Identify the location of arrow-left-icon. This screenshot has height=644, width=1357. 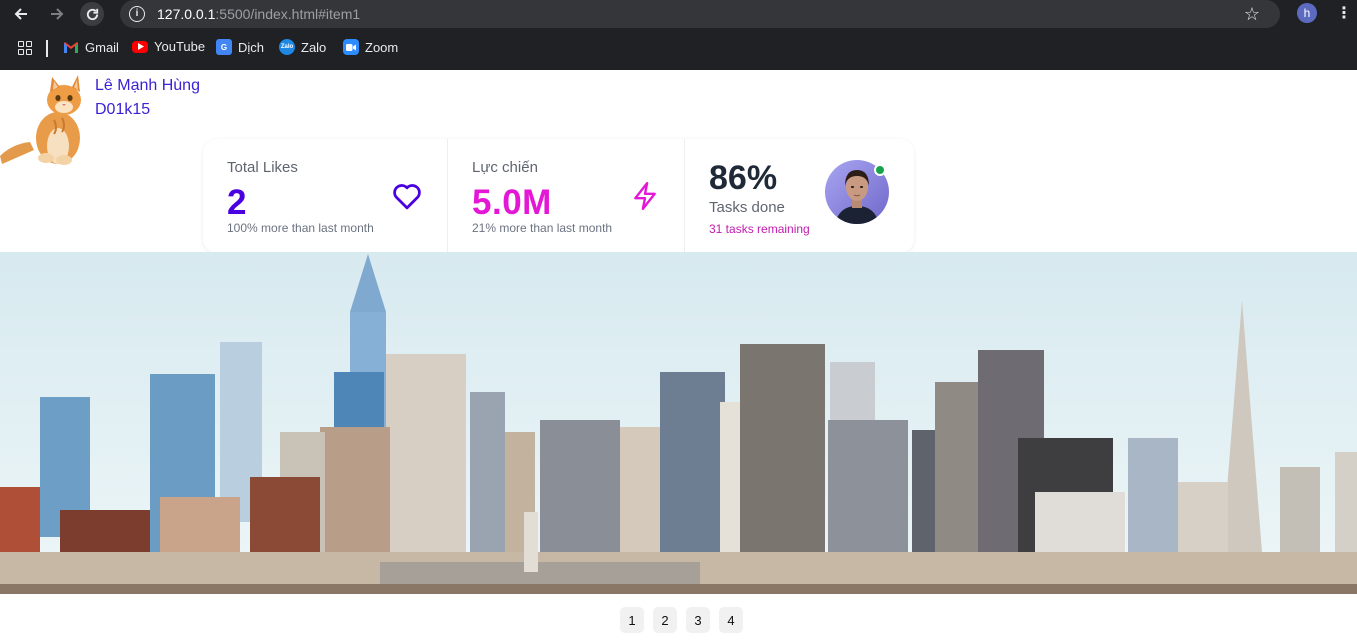
(20, 14).